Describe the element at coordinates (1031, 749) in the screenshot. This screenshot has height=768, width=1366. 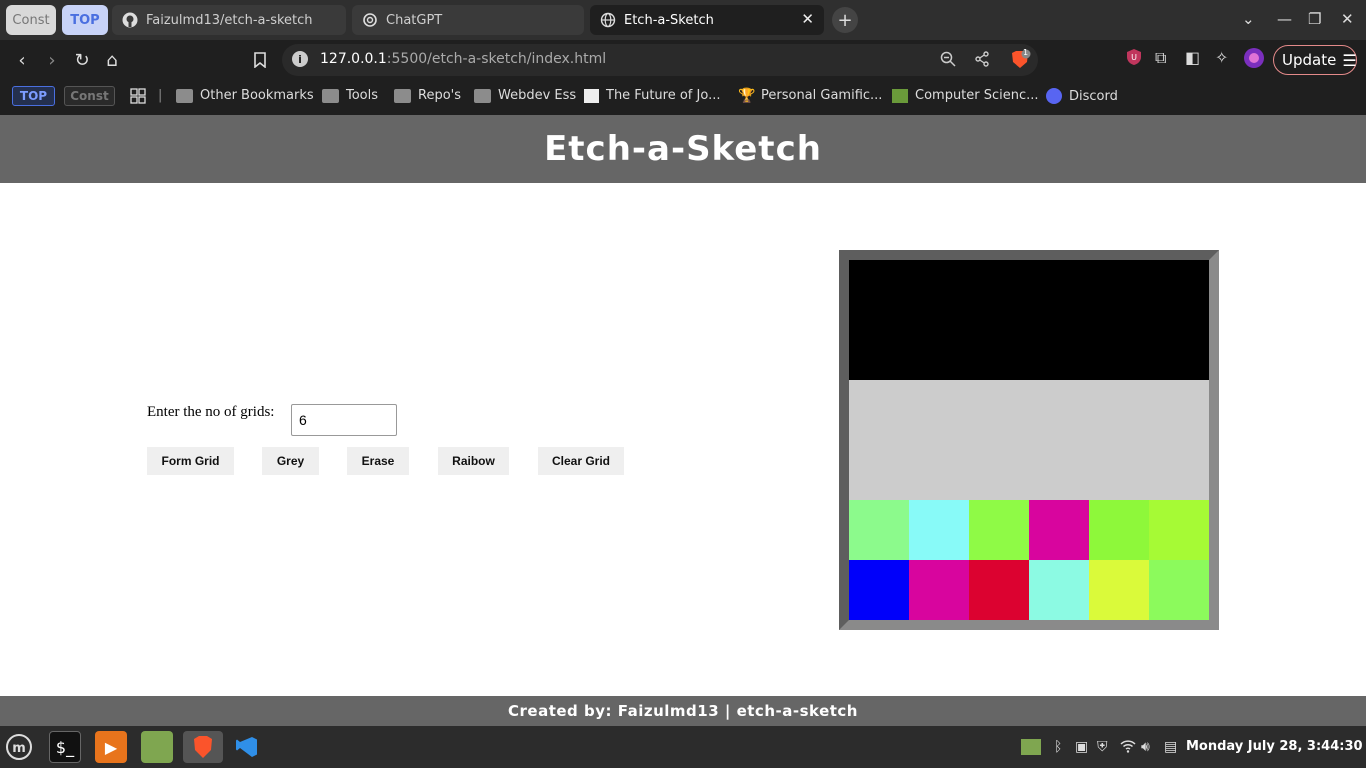
I see `workspace-icon` at that location.